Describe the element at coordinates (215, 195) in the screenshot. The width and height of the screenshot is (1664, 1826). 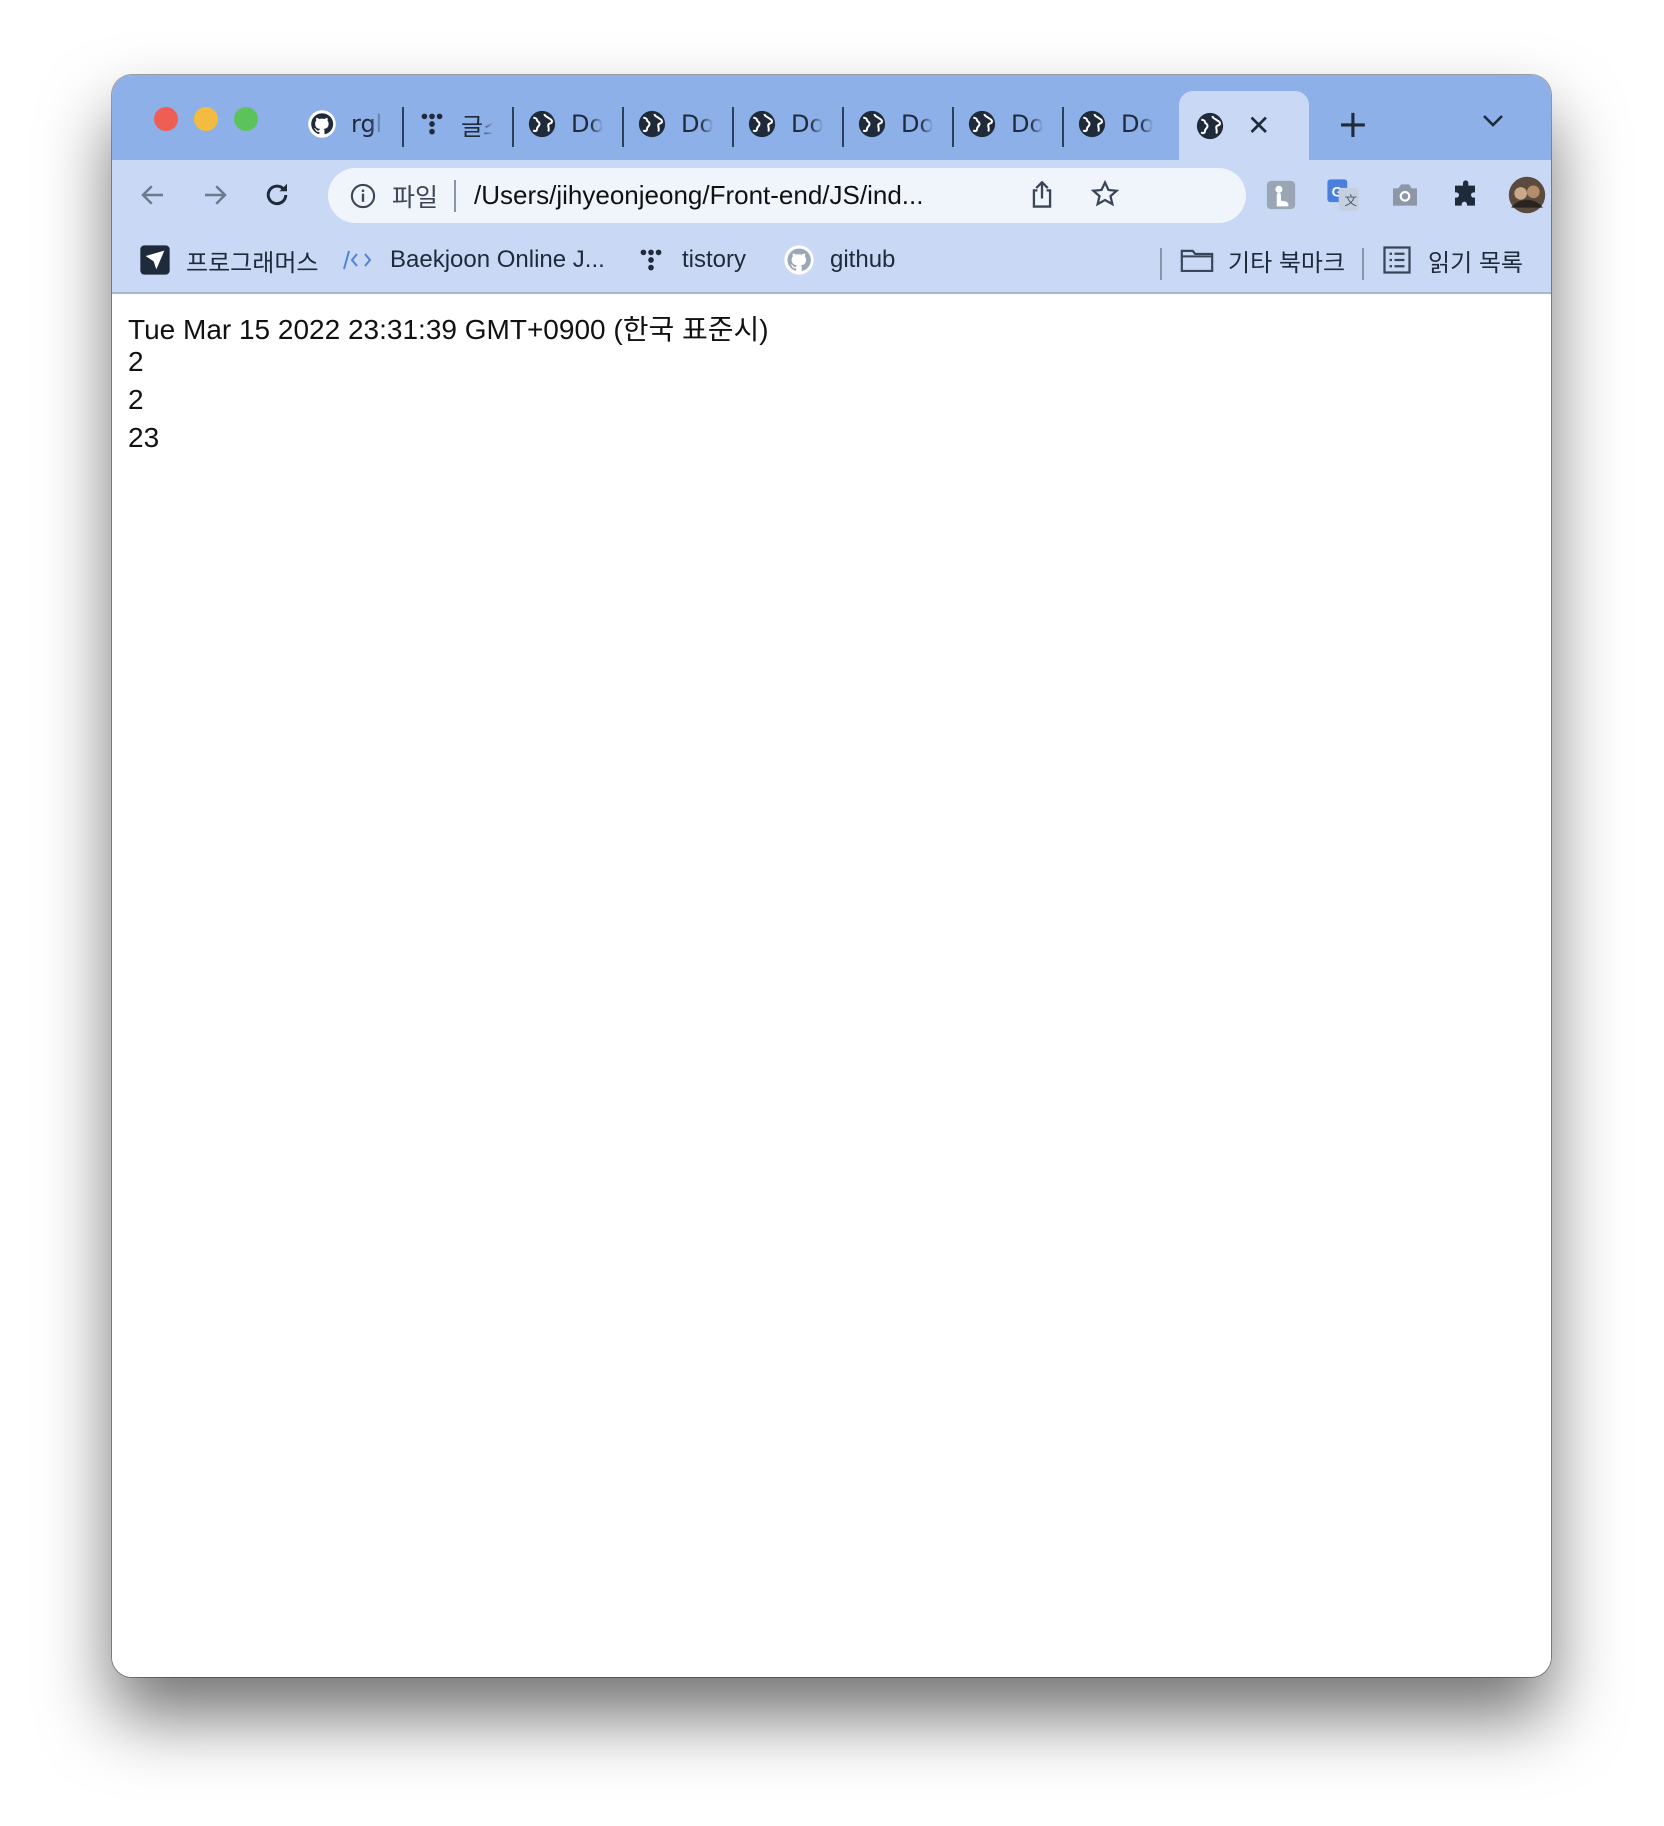
I see `forward-button` at that location.